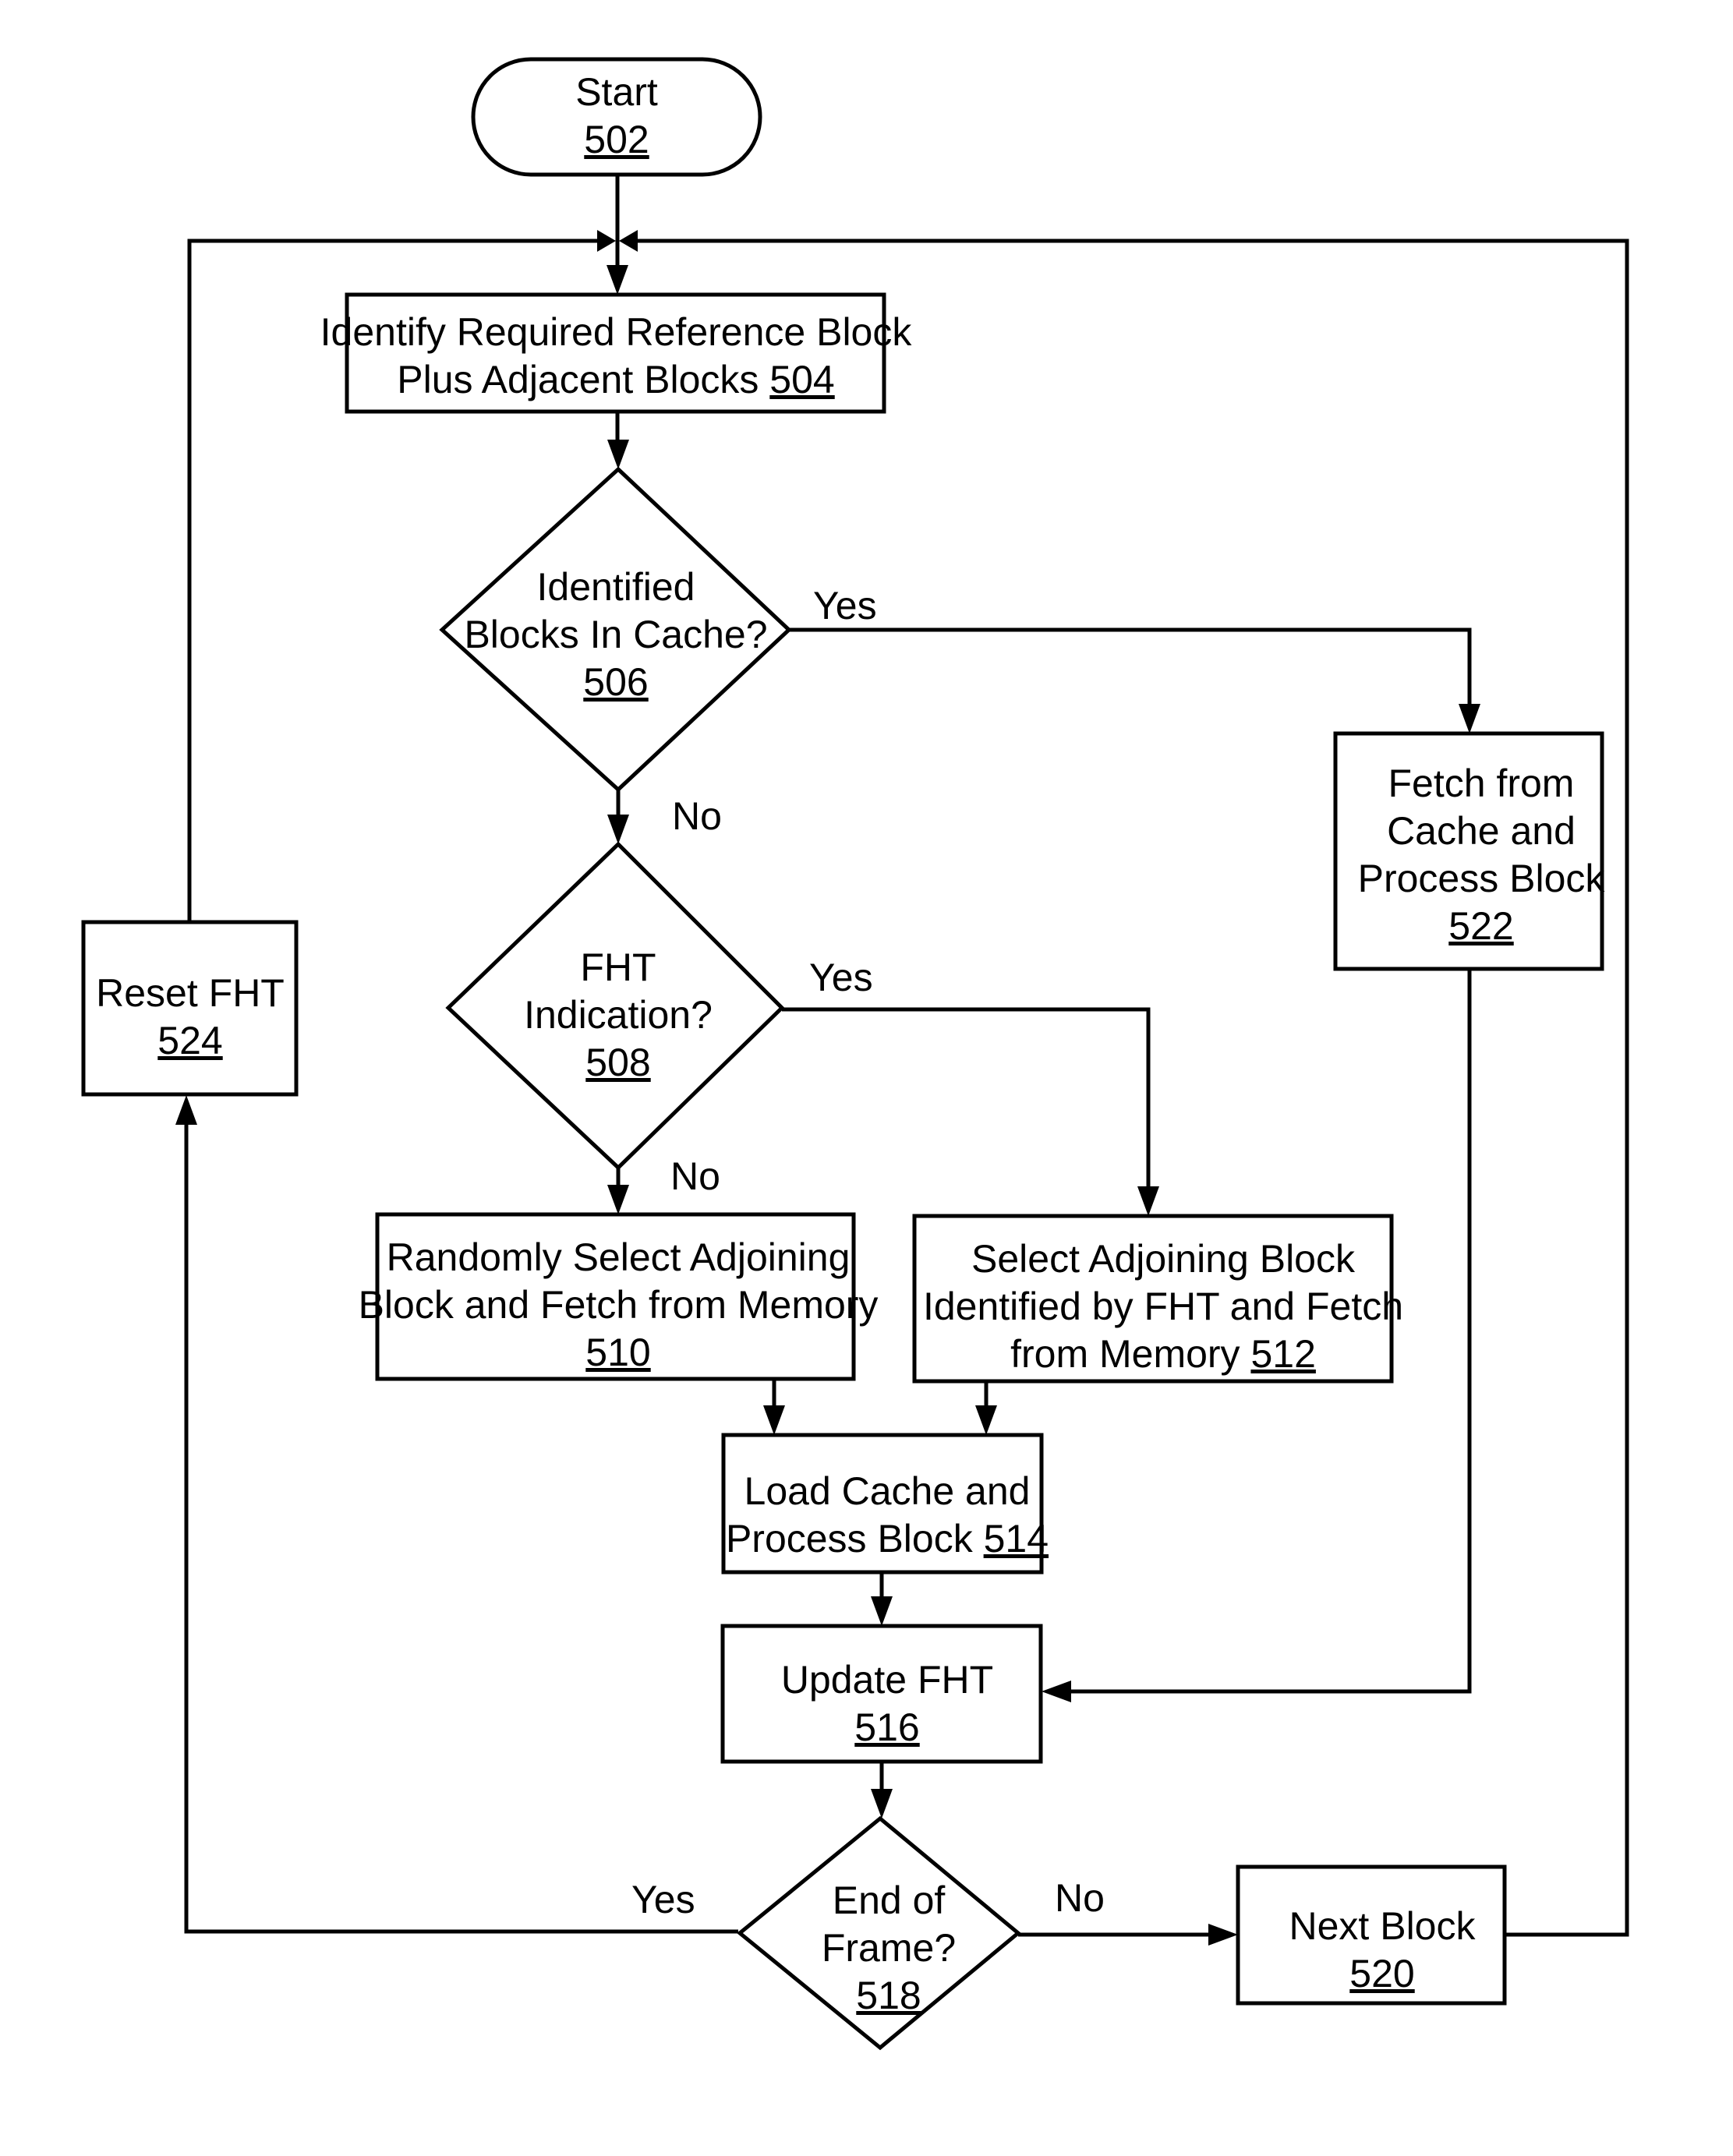 The image size is (1733, 2156). Describe the element at coordinates (888, 1491) in the screenshot. I see `node-label-line: Load Cache and` at that location.